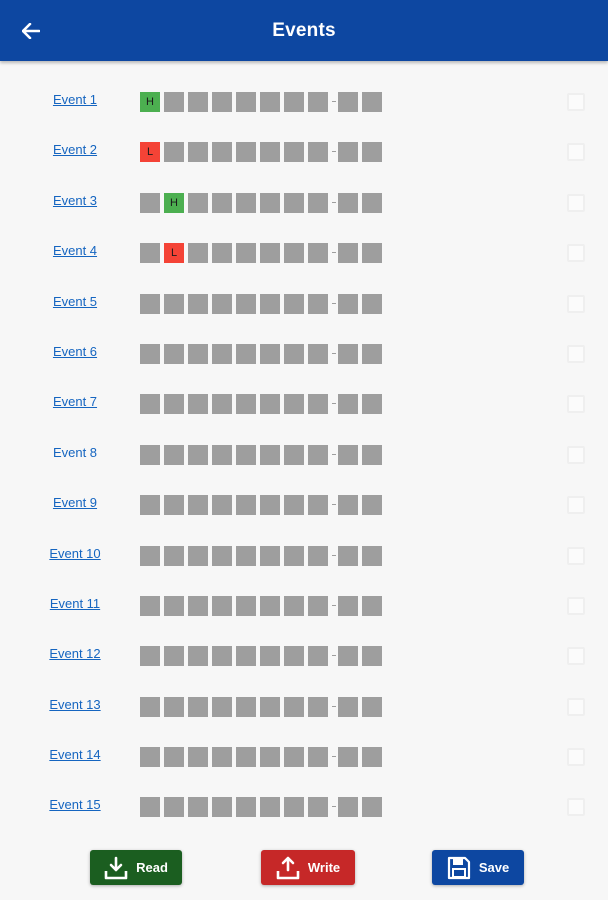 The image size is (608, 900). I want to click on event-link: Event 12, so click(75, 653).